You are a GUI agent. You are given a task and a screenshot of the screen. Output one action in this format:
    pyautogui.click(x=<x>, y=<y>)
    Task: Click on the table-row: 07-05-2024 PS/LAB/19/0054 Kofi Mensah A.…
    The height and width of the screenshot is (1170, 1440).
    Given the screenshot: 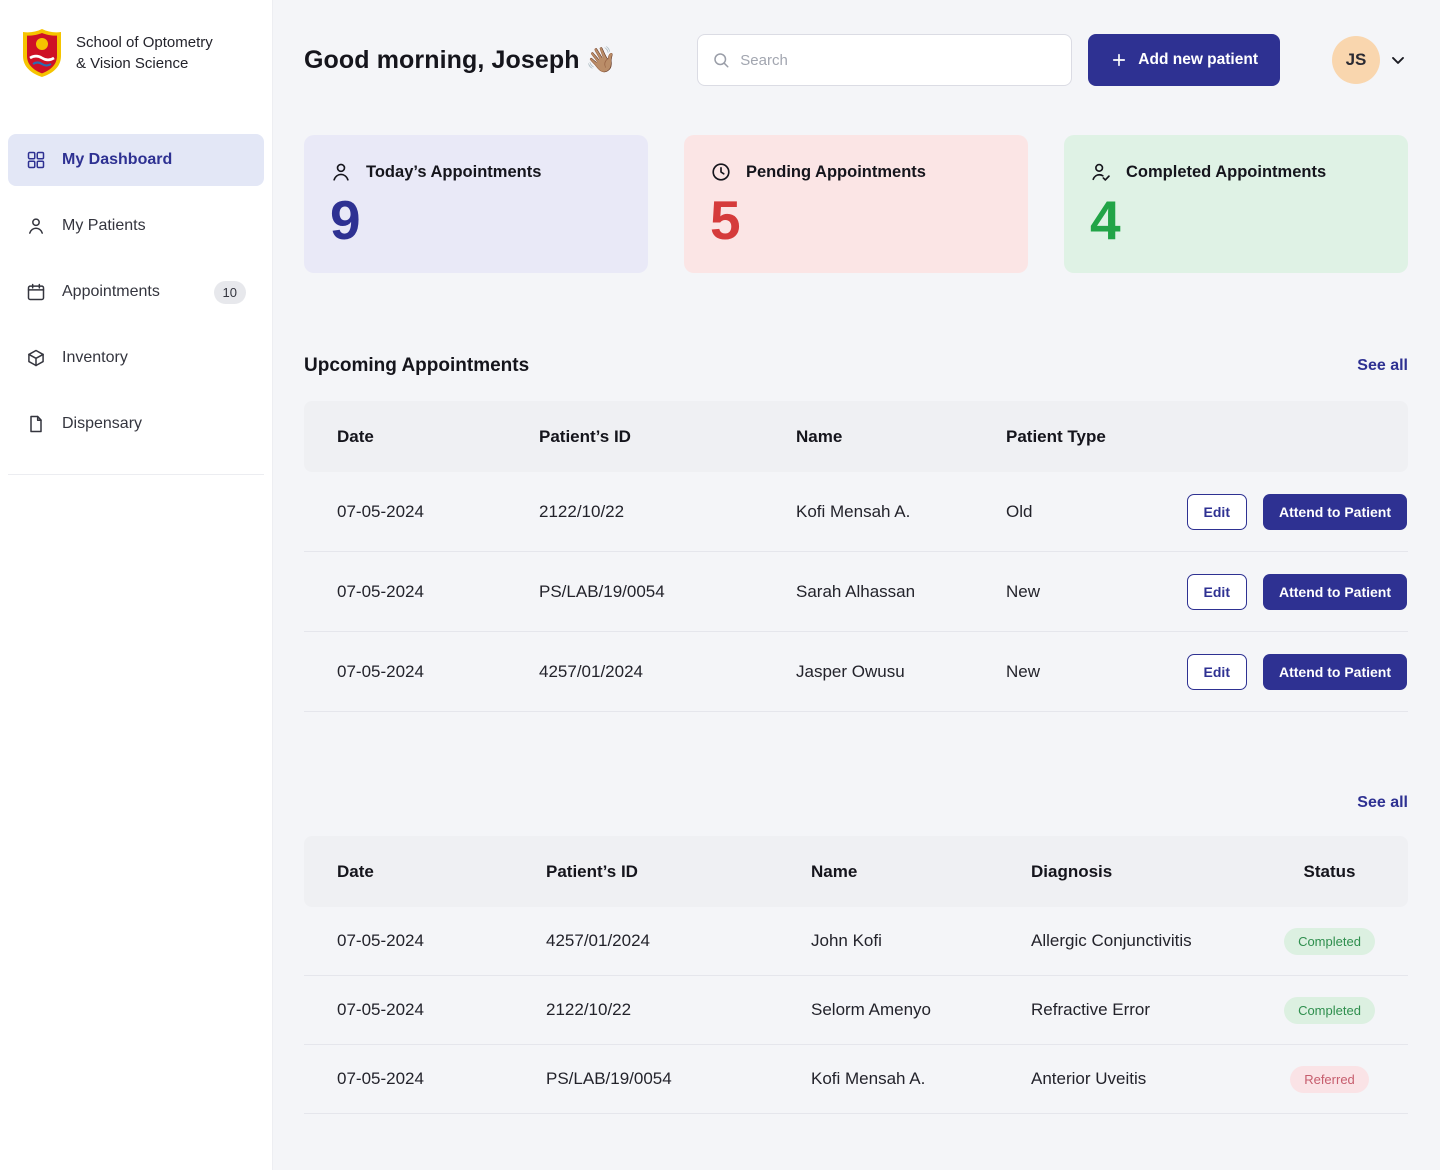 What is the action you would take?
    pyautogui.click(x=856, y=1079)
    